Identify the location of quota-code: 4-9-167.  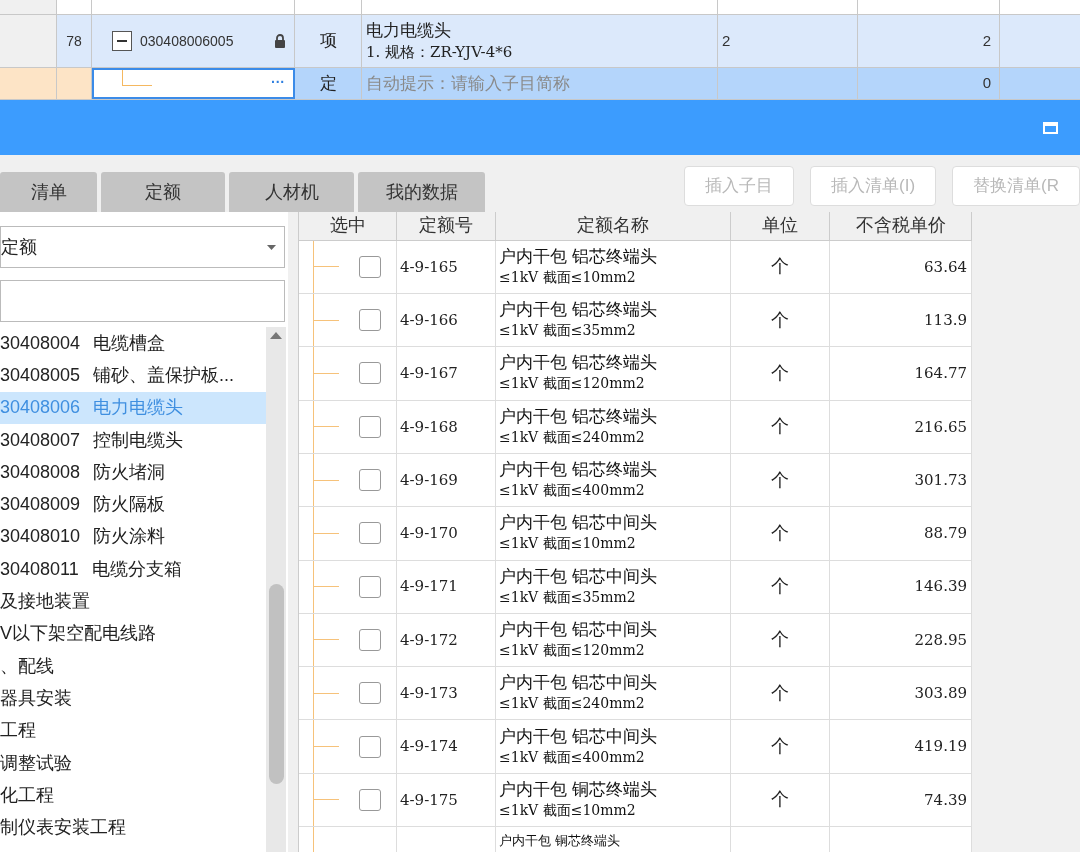
(429, 374).